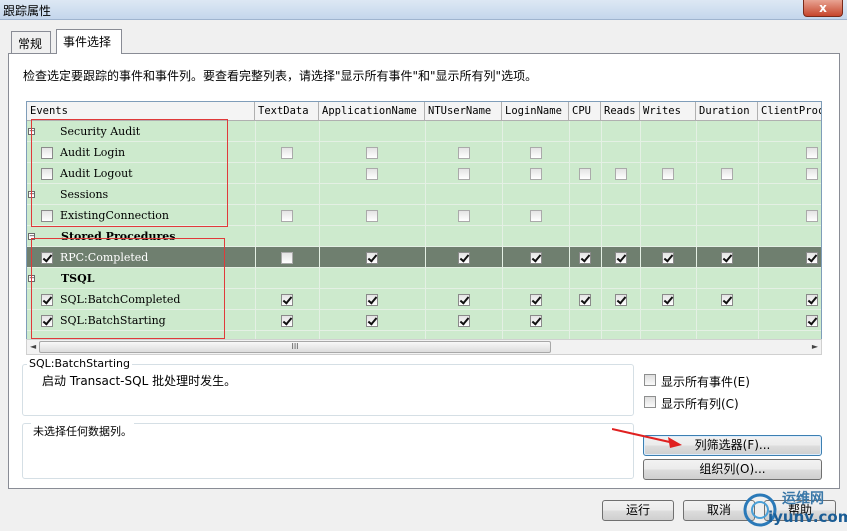 The image size is (847, 531). Describe the element at coordinates (79, 363) in the screenshot. I see `description-title: SQL:BatchStarting` at that location.